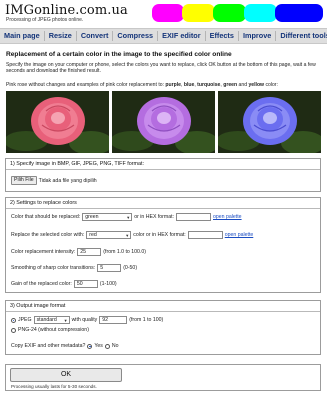 This screenshot has height=400, width=327. Describe the element at coordinates (93, 235) in the screenshot. I see `replace-with-value: red` at that location.